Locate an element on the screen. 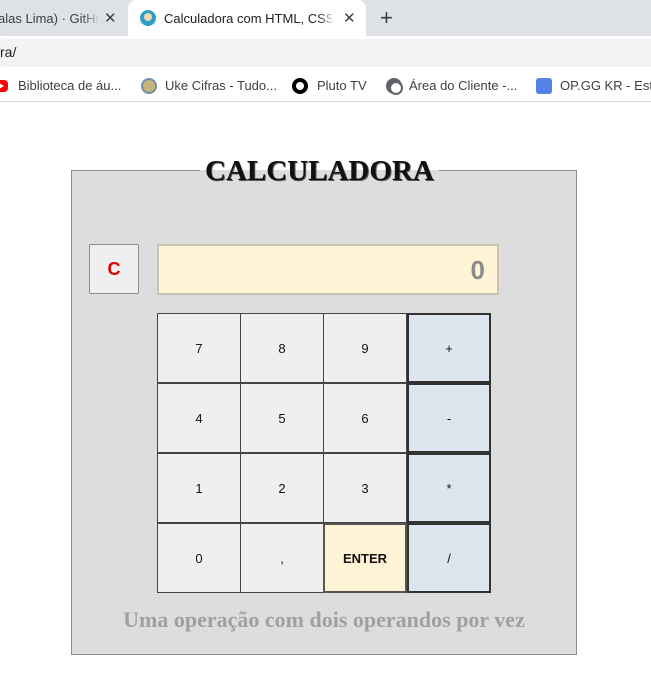 The image size is (651, 696). pluto-tv-icon is located at coordinates (300, 86).